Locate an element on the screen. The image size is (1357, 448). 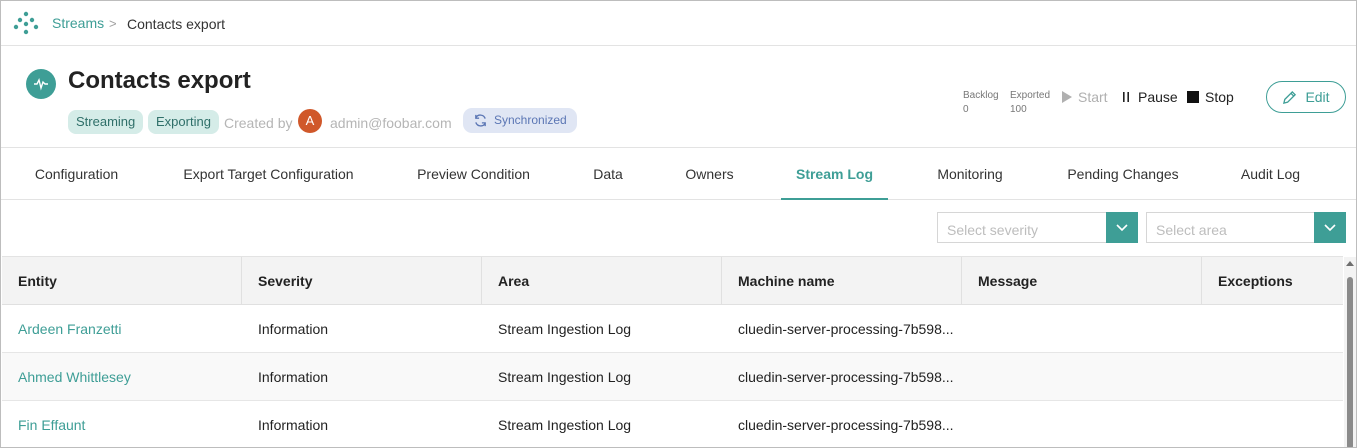
sync-icon is located at coordinates (480, 120).